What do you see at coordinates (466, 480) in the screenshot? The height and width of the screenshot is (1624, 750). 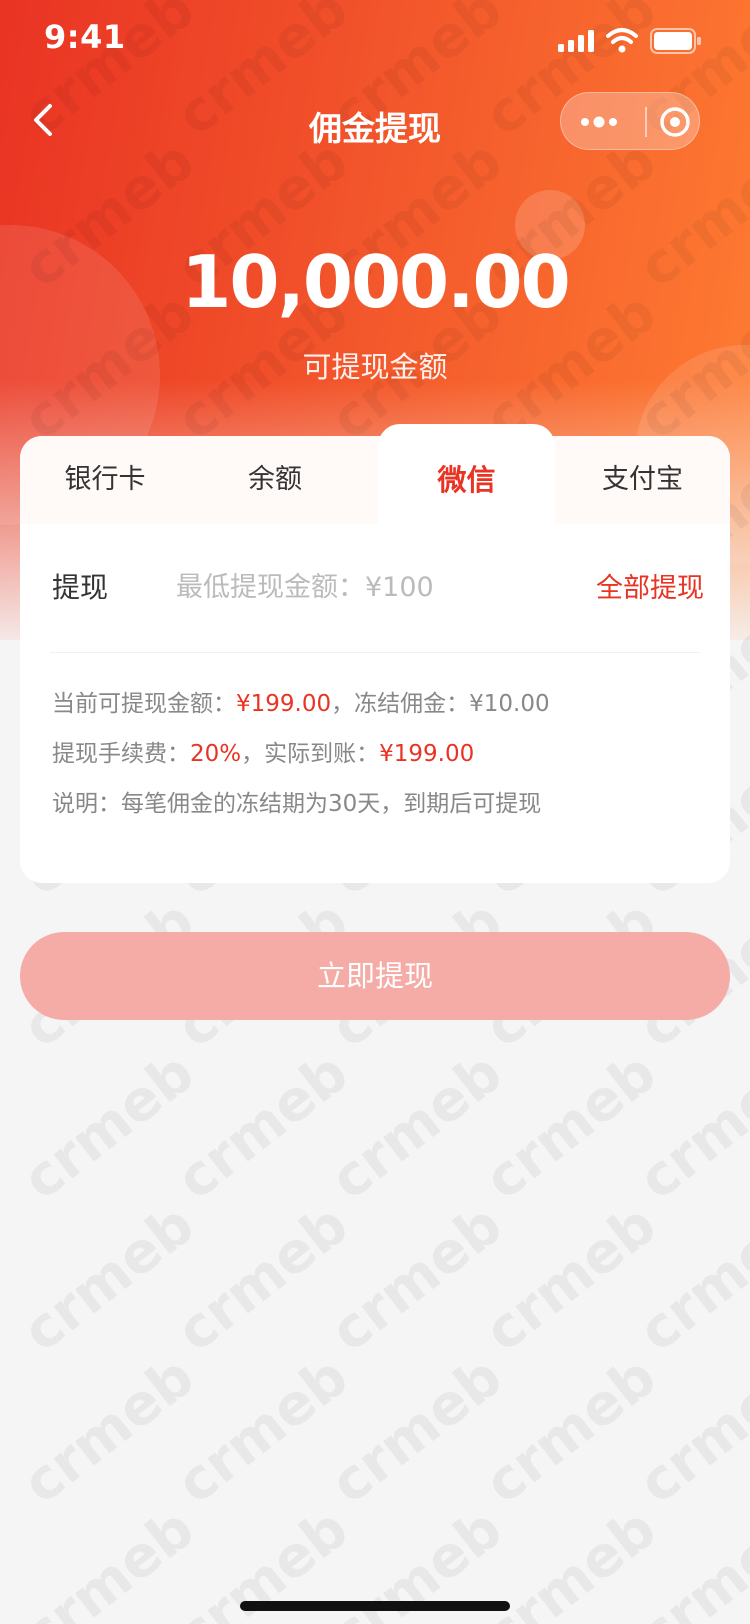 I see `tab-wechat: 微信` at bounding box center [466, 480].